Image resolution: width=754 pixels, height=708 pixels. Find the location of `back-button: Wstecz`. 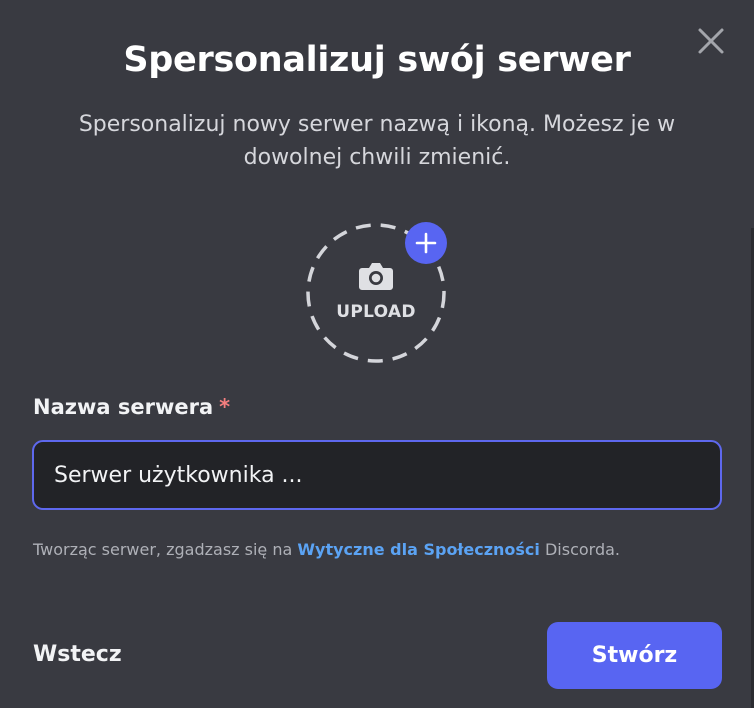

back-button: Wstecz is located at coordinates (77, 654).